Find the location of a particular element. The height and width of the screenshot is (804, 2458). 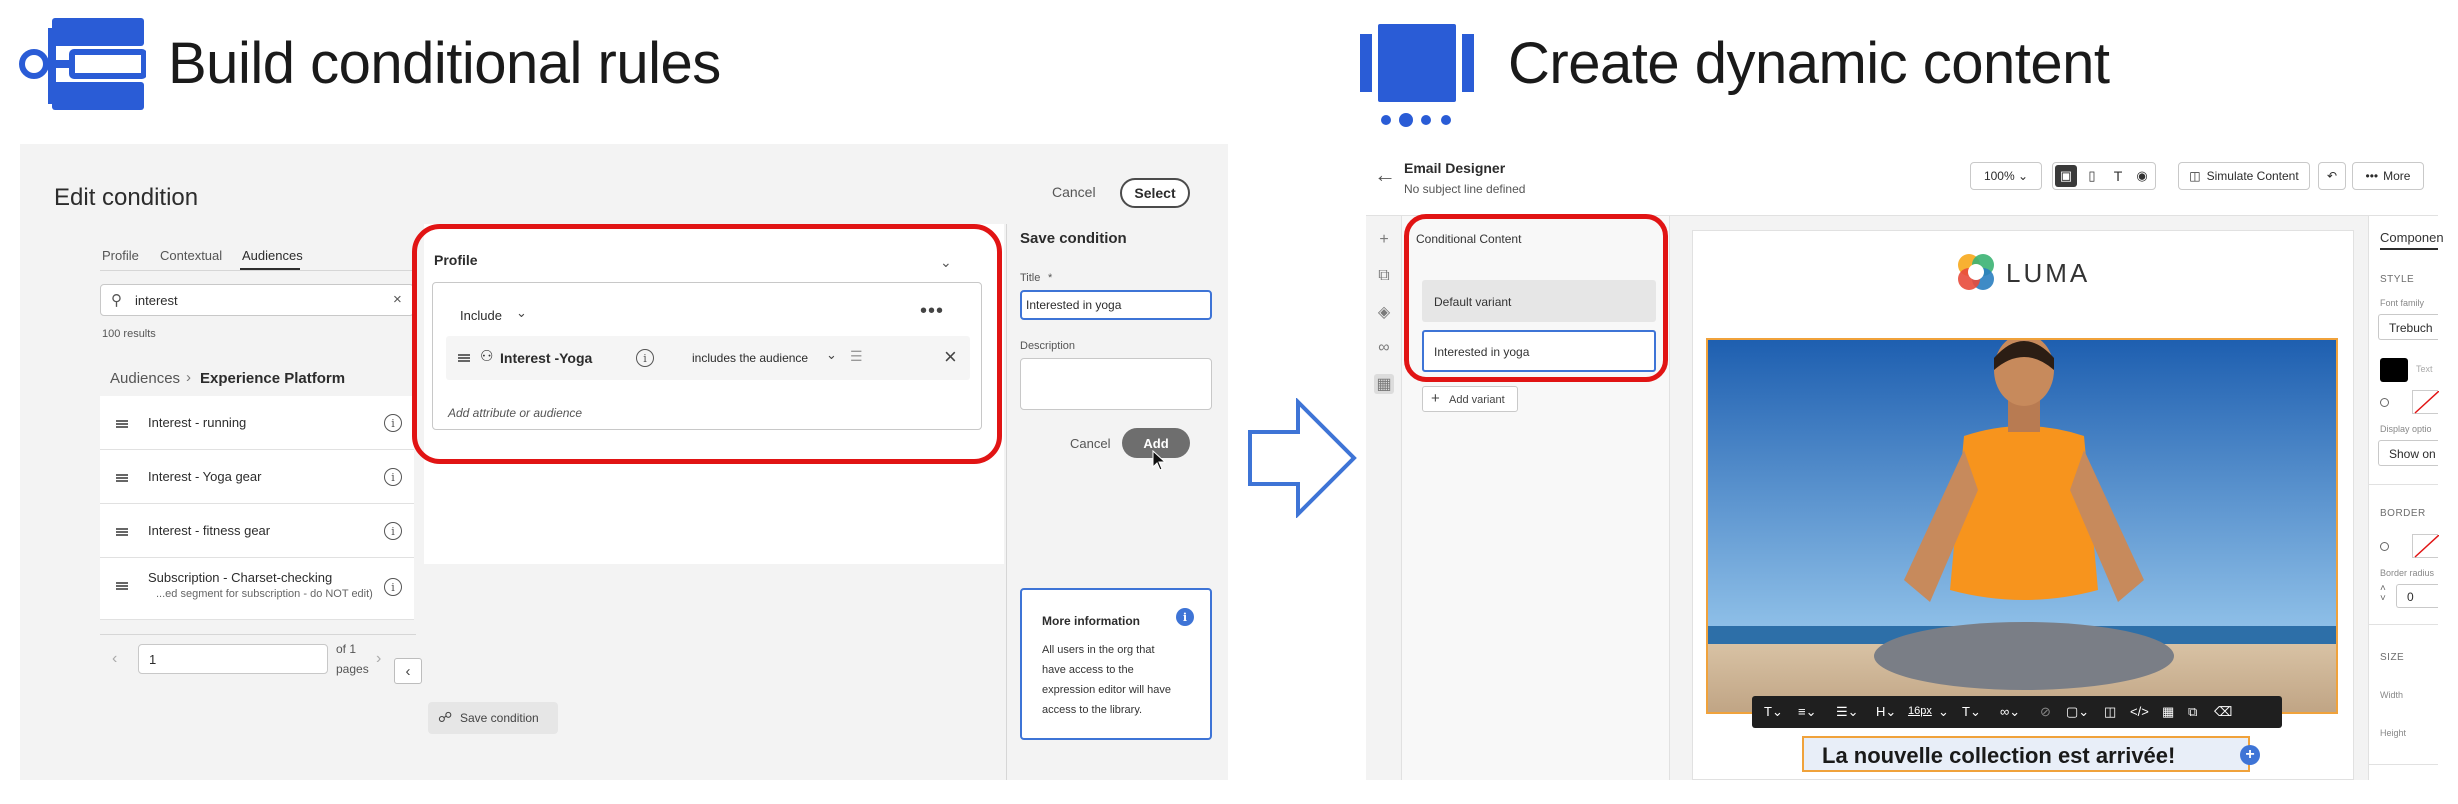

text-view-icon: T is located at coordinates (2118, 176).